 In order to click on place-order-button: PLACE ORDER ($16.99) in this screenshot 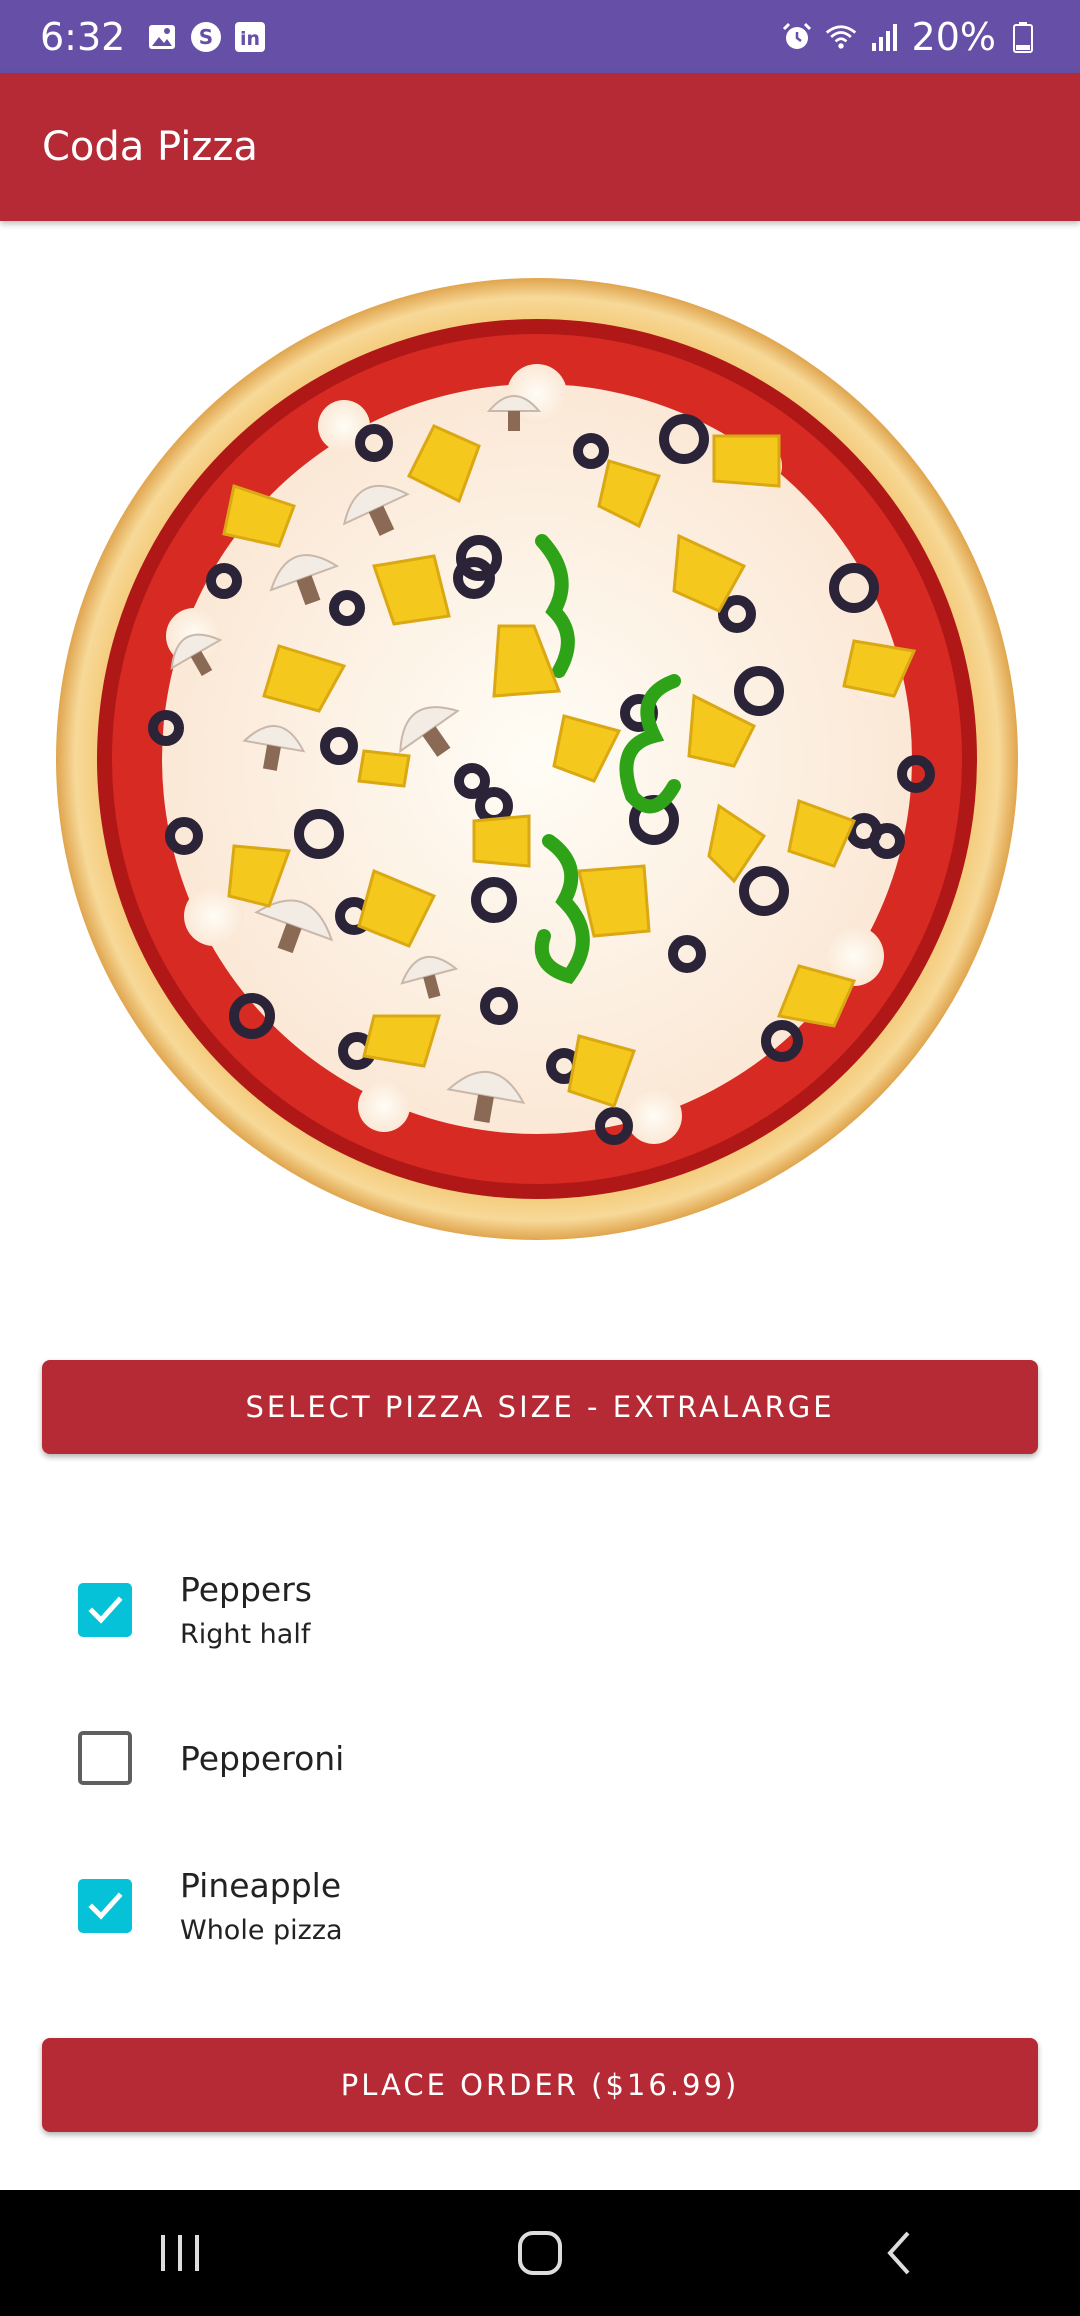, I will do `click(540, 2085)`.